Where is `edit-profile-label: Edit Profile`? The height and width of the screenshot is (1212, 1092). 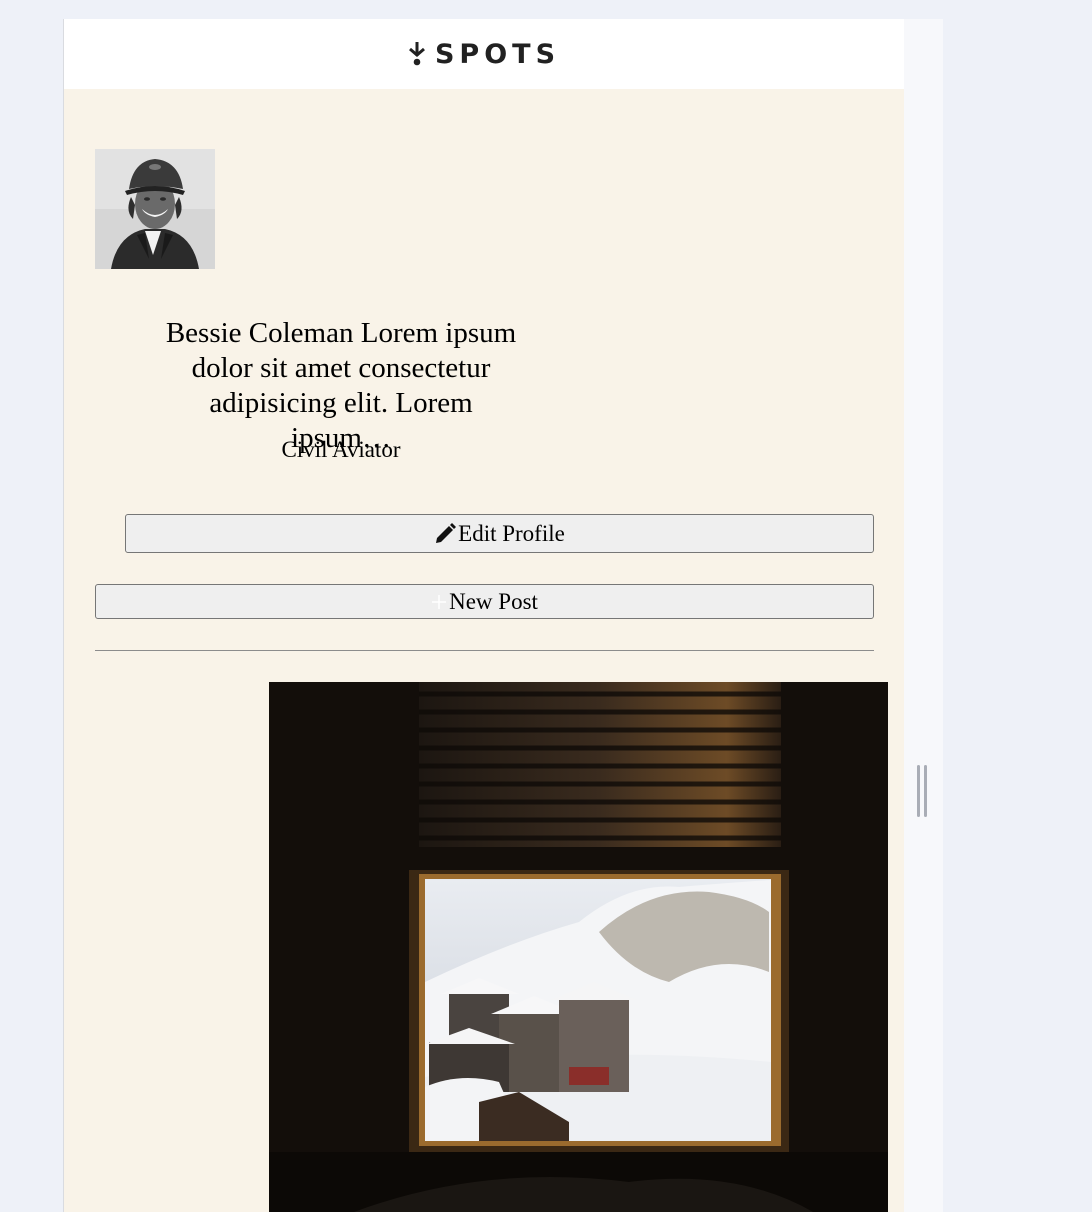
edit-profile-label: Edit Profile is located at coordinates (511, 533).